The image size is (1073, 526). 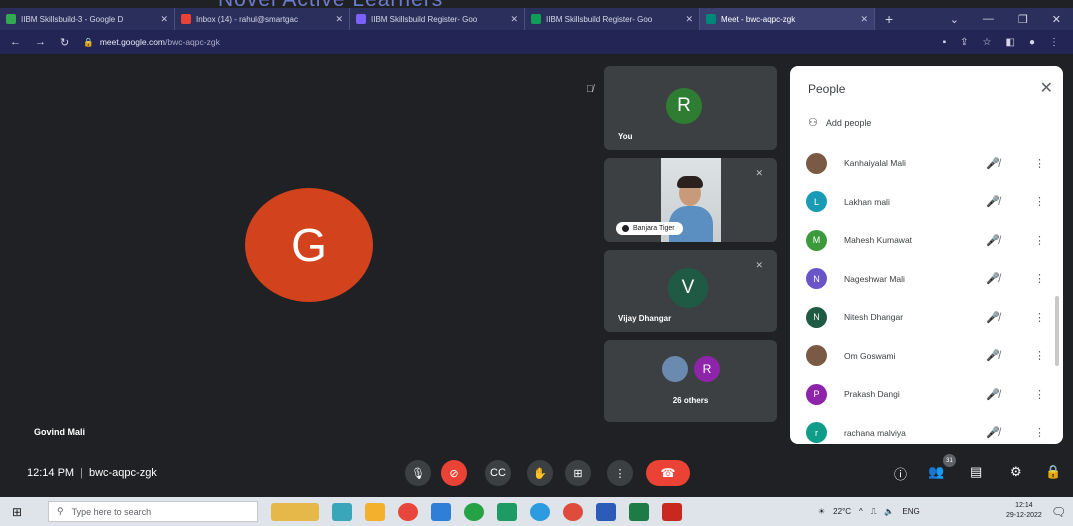 I want to click on new-tab-button: +, so click(x=889, y=19).